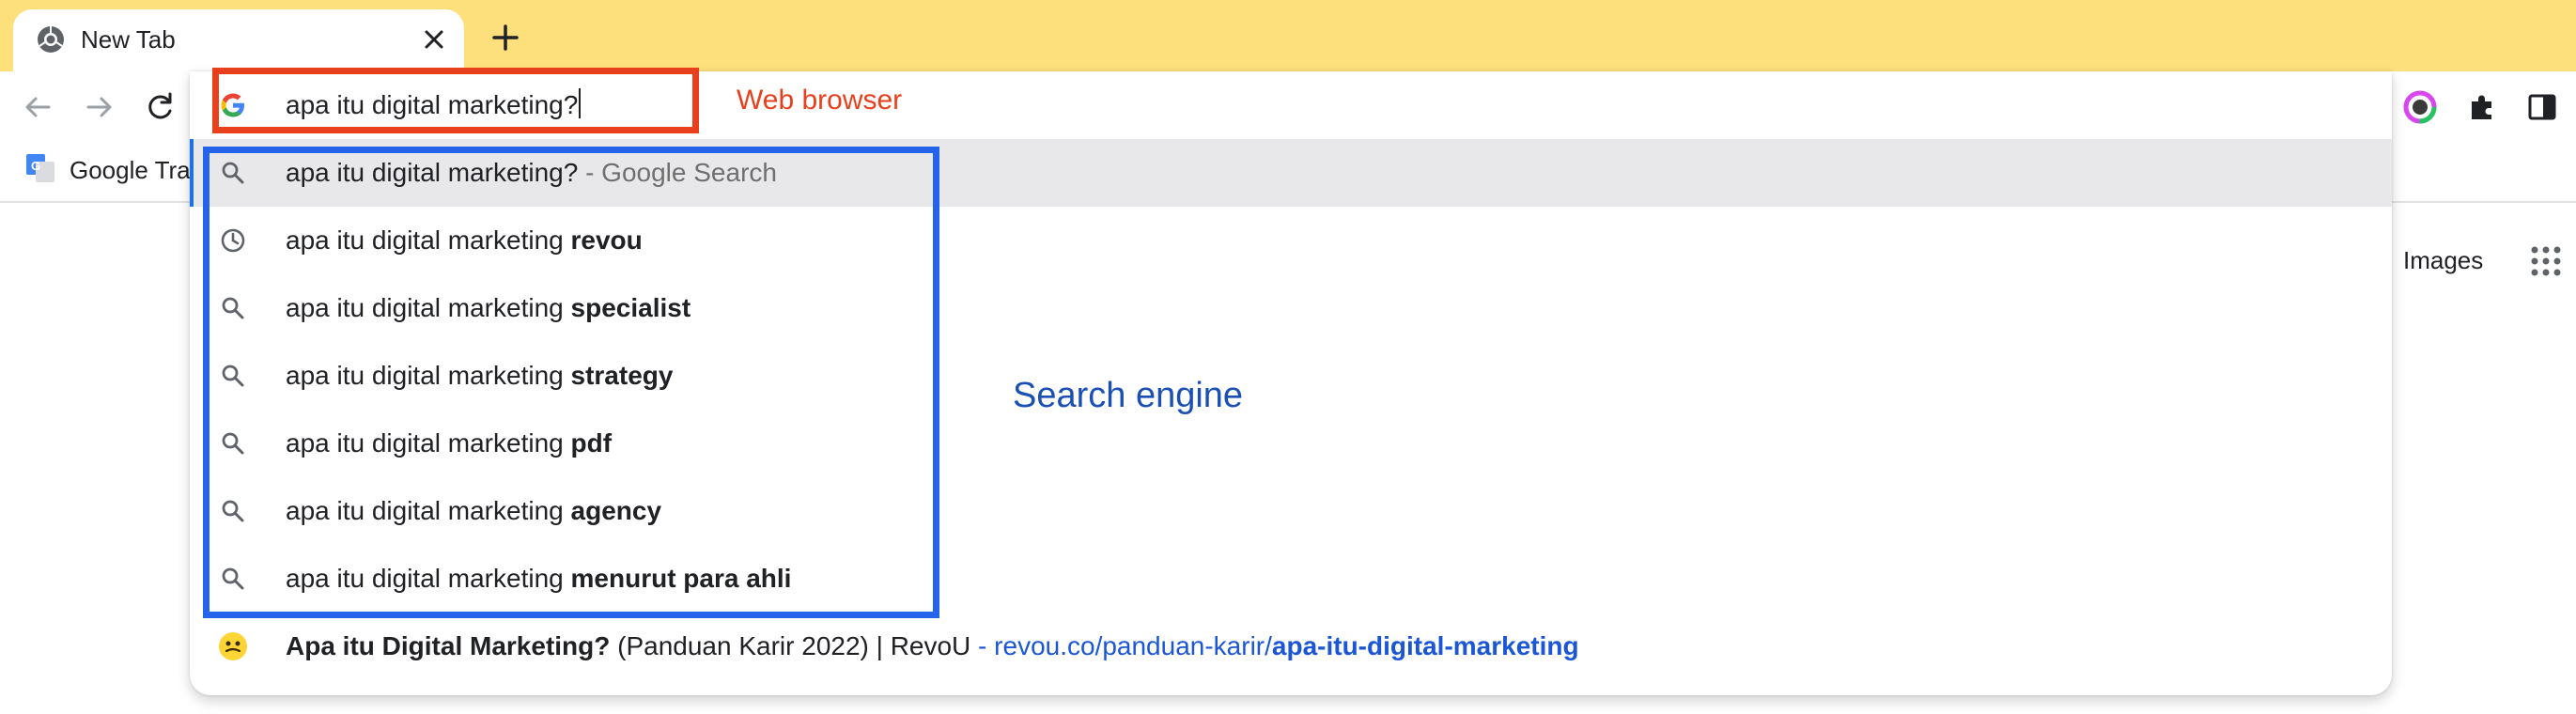 The image size is (2576, 714). Describe the element at coordinates (138, 170) in the screenshot. I see `bookmark-label: Google Tran` at that location.